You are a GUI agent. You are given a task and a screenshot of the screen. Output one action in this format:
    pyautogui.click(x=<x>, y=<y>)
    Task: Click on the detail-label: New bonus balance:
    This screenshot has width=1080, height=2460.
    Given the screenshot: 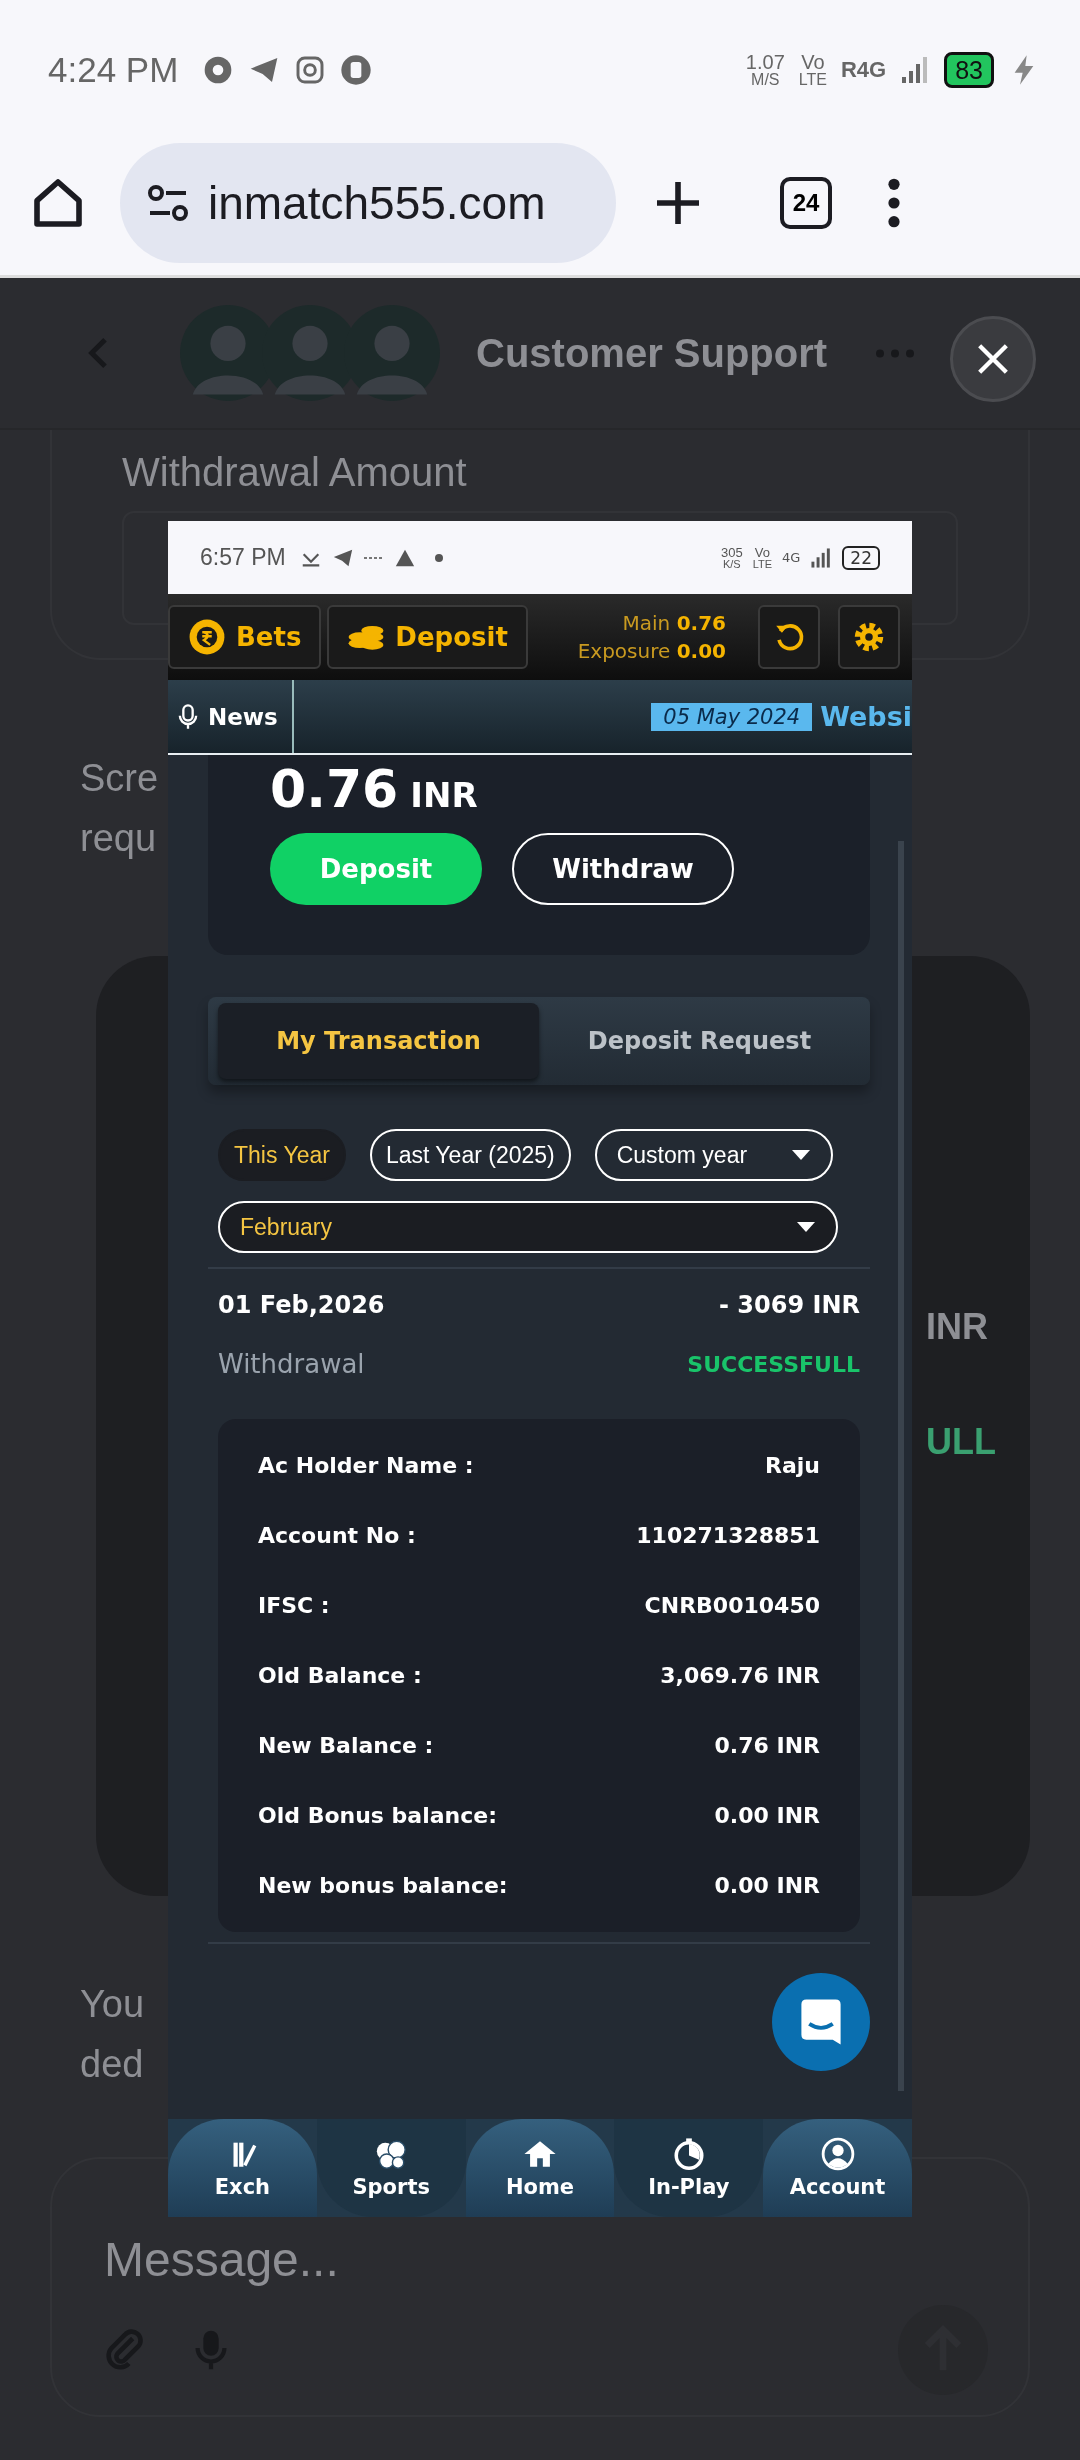 What is the action you would take?
    pyautogui.click(x=383, y=1885)
    